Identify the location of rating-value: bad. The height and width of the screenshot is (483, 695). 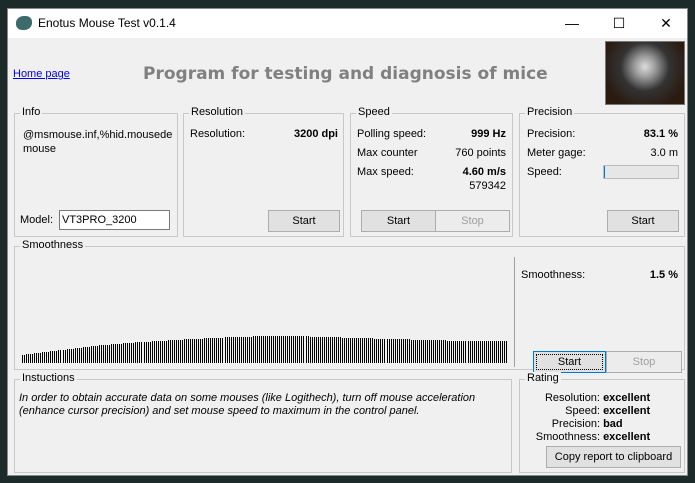
(613, 424).